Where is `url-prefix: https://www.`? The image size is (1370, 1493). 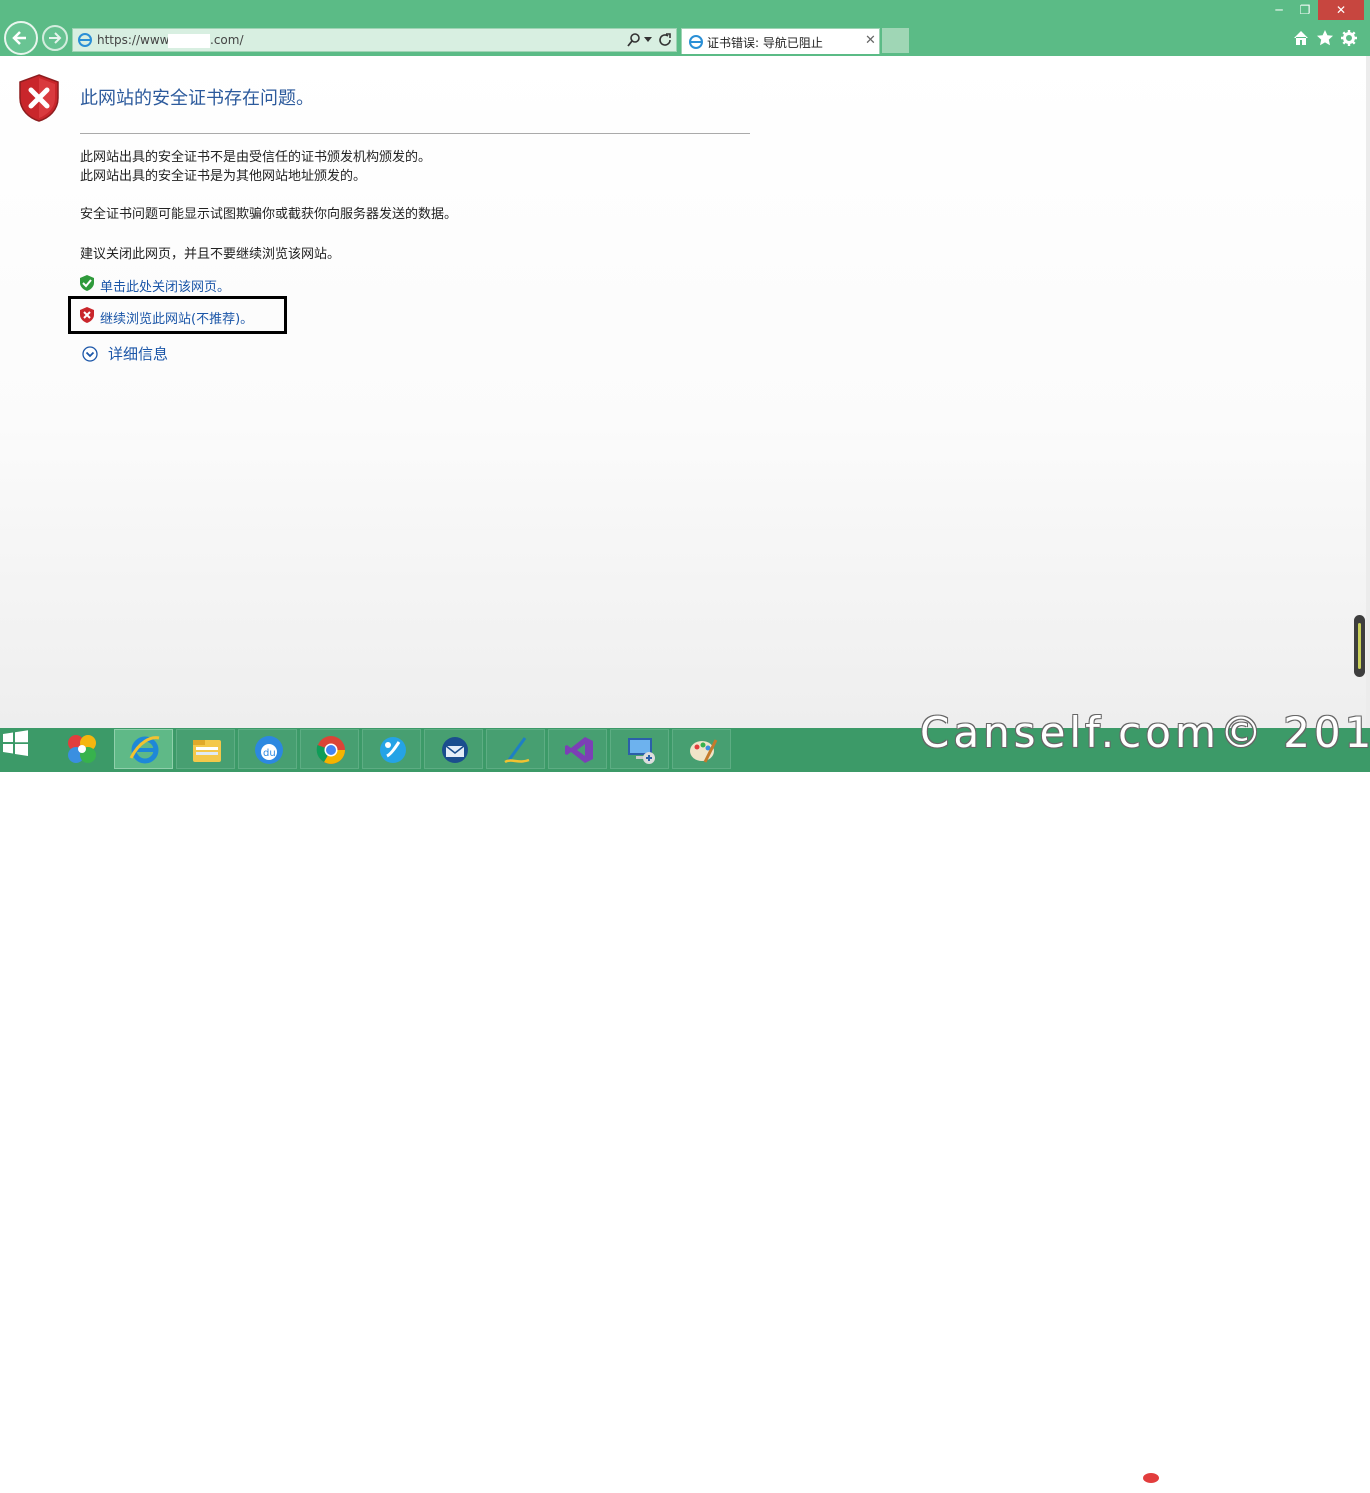 url-prefix: https://www. is located at coordinates (135, 40).